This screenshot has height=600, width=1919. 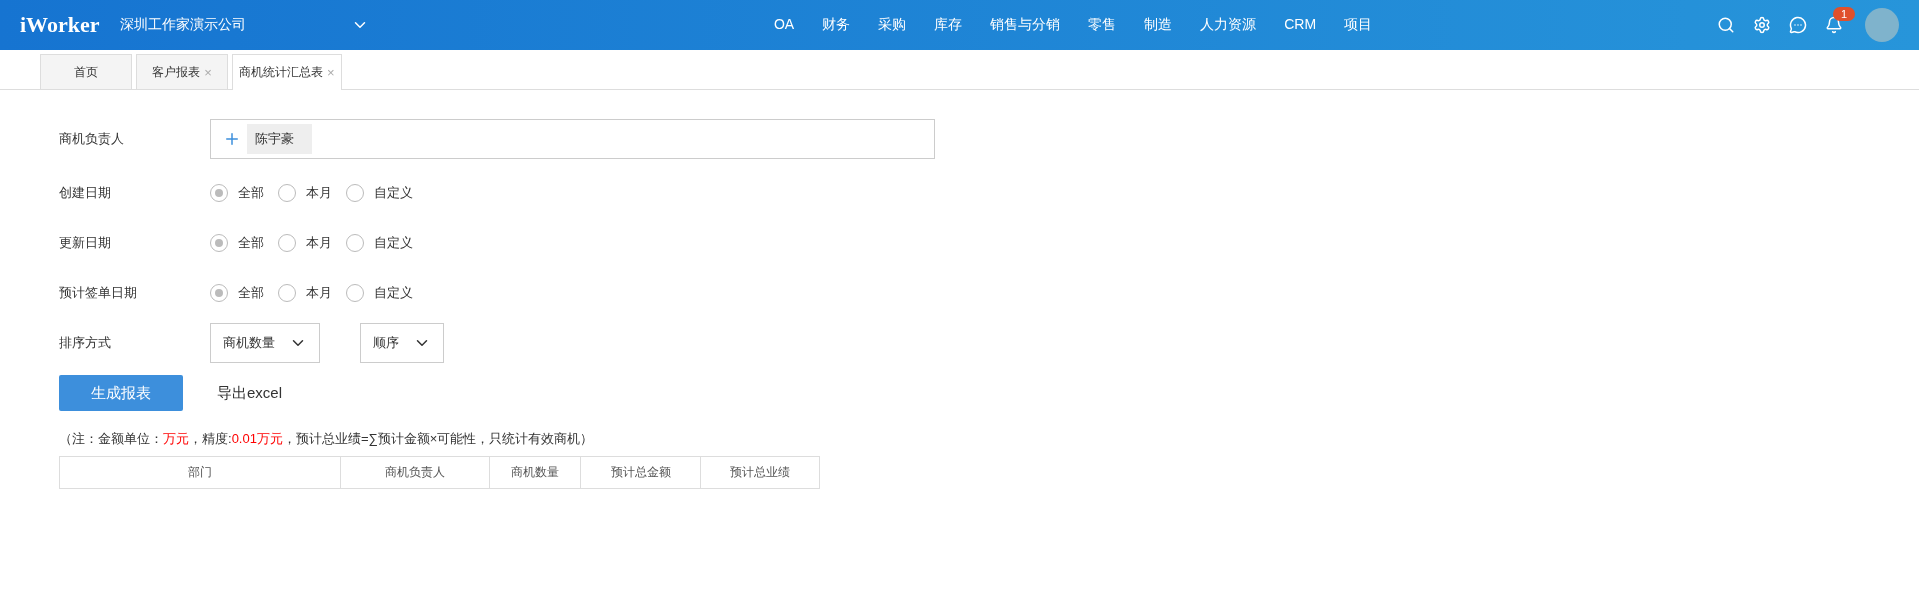 What do you see at coordinates (85, 193) in the screenshot?
I see `field-label: 创建日期` at bounding box center [85, 193].